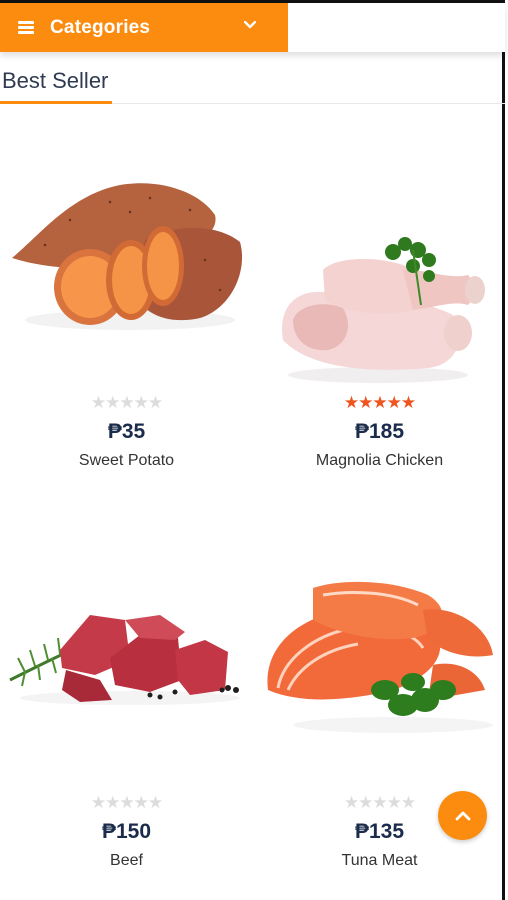 Image resolution: width=508 pixels, height=900 pixels. Describe the element at coordinates (126, 831) in the screenshot. I see `product-price: ₱150` at that location.